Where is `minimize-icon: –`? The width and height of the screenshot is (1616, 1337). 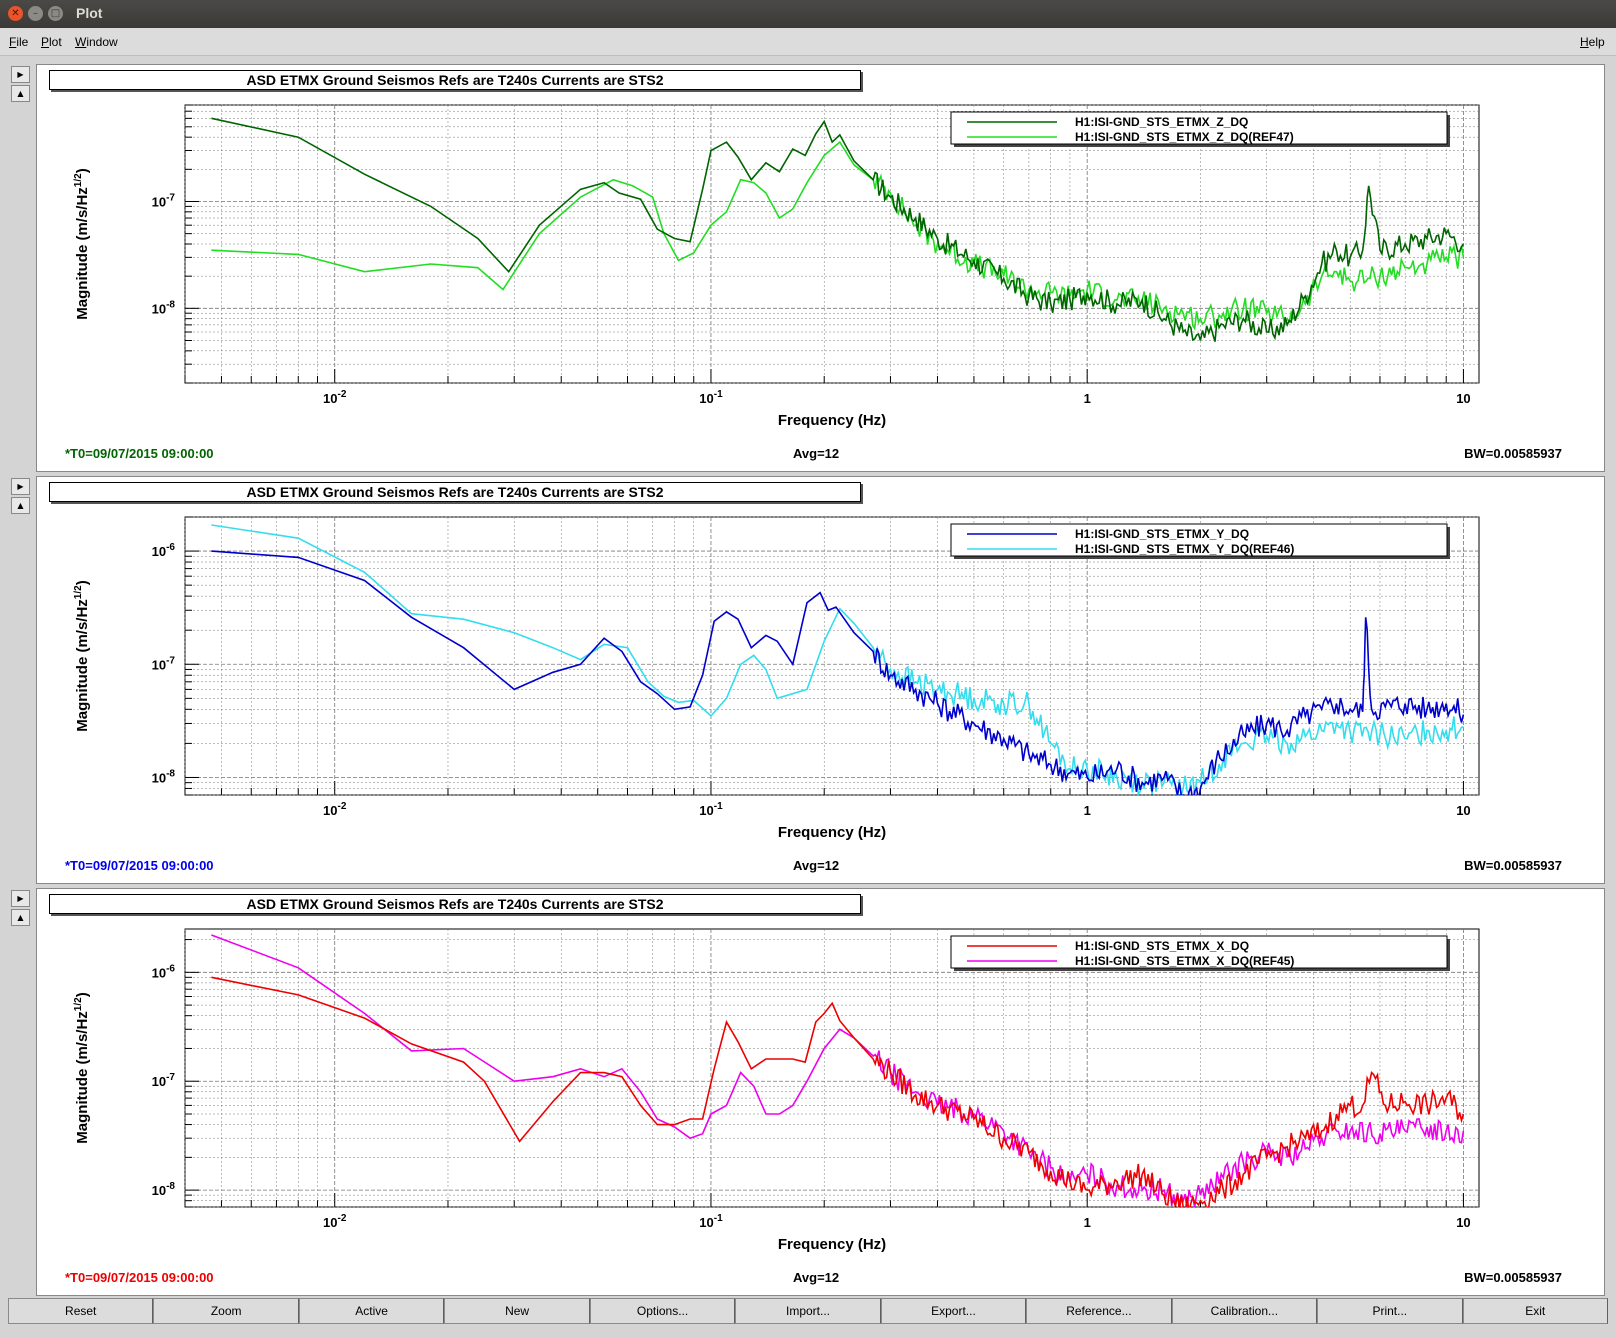
minimize-icon: – is located at coordinates (35, 13).